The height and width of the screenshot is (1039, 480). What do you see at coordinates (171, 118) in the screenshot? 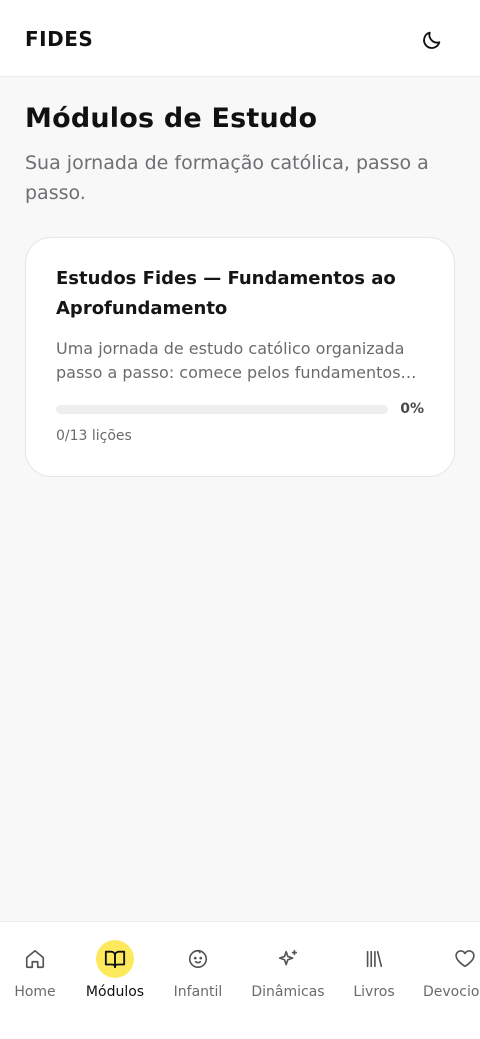
I see `page-title: Módulos de Estudo` at bounding box center [171, 118].